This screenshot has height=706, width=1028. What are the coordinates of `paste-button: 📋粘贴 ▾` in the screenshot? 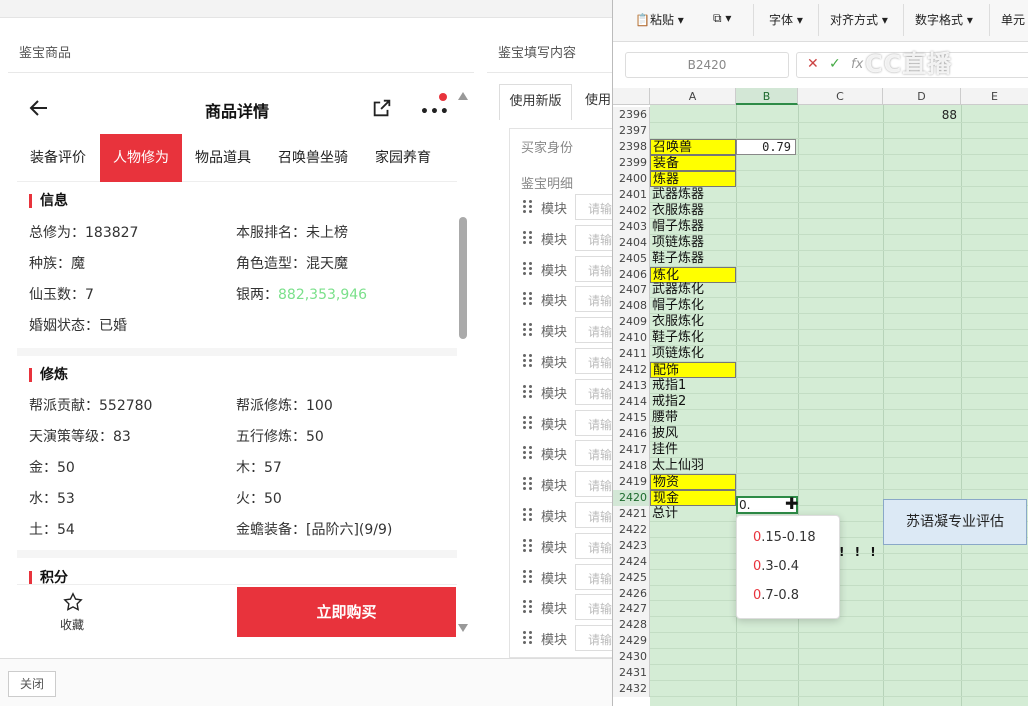 It's located at (659, 19).